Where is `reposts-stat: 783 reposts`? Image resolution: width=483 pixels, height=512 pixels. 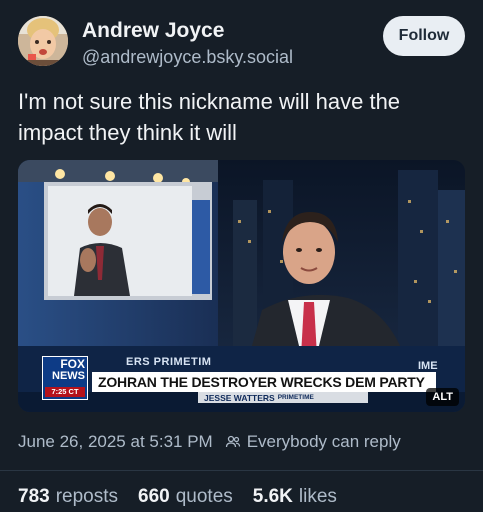
reposts-stat: 783 reposts is located at coordinates (68, 497).